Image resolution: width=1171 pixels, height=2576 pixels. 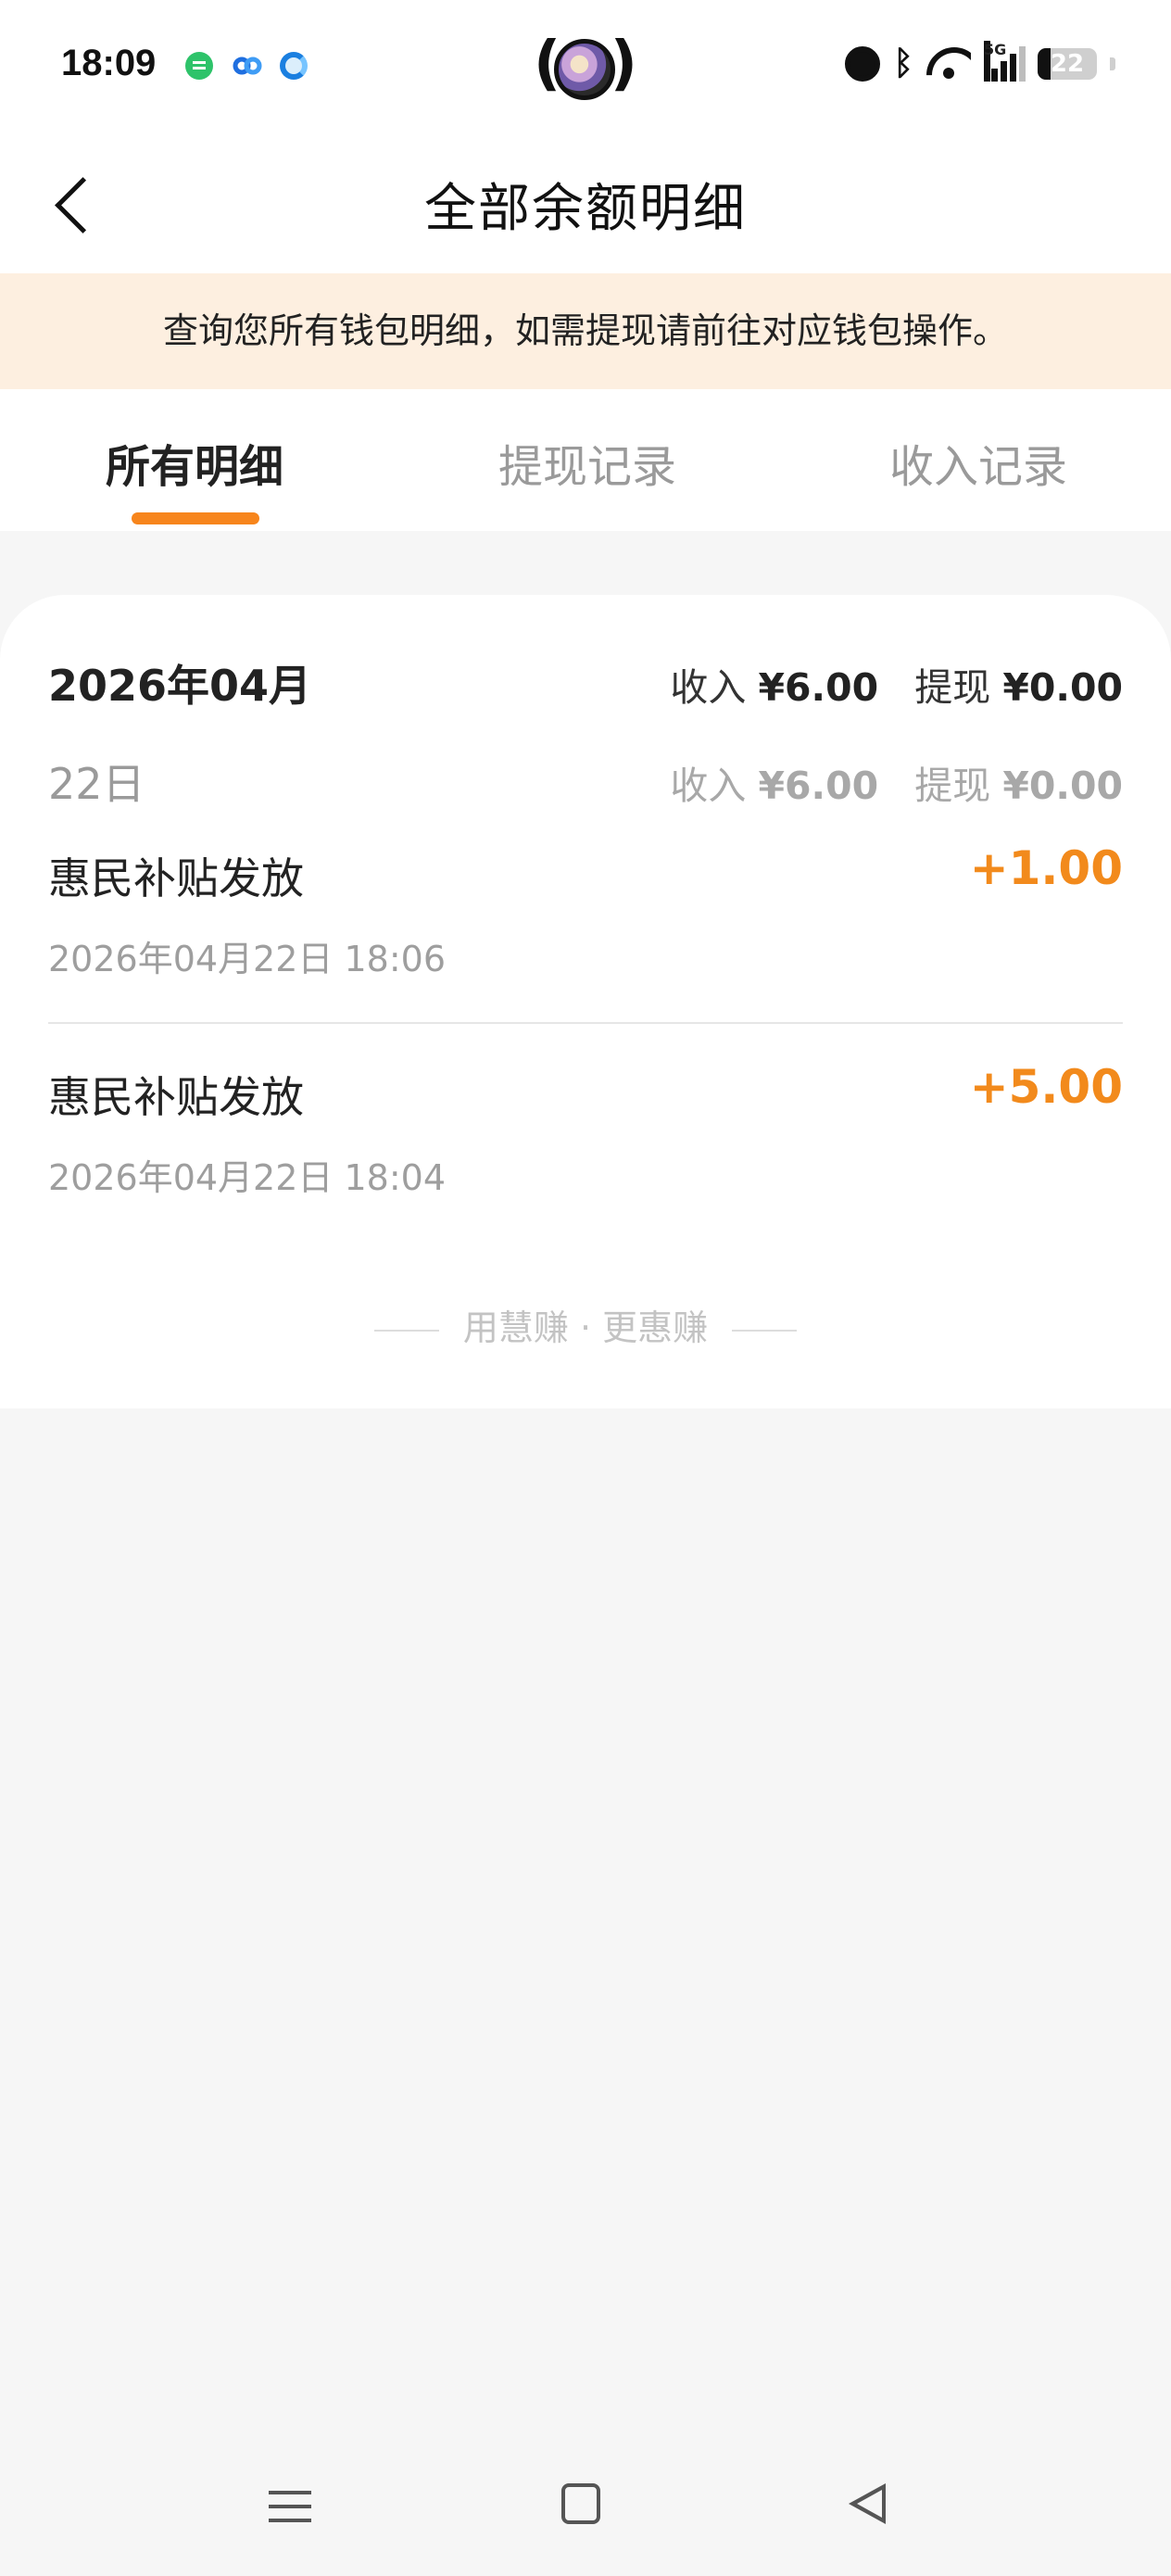 I want to click on day-withdraw-label: 提现, so click(x=952, y=786).